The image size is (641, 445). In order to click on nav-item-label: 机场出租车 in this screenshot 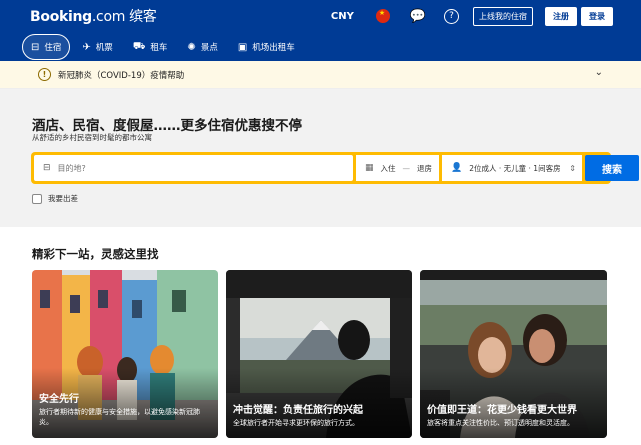, I will do `click(273, 48)`.